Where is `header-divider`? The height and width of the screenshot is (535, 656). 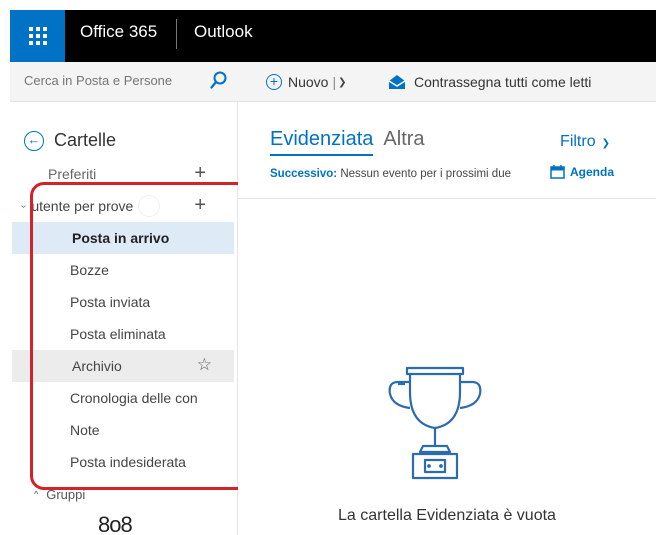
header-divider is located at coordinates (176, 34).